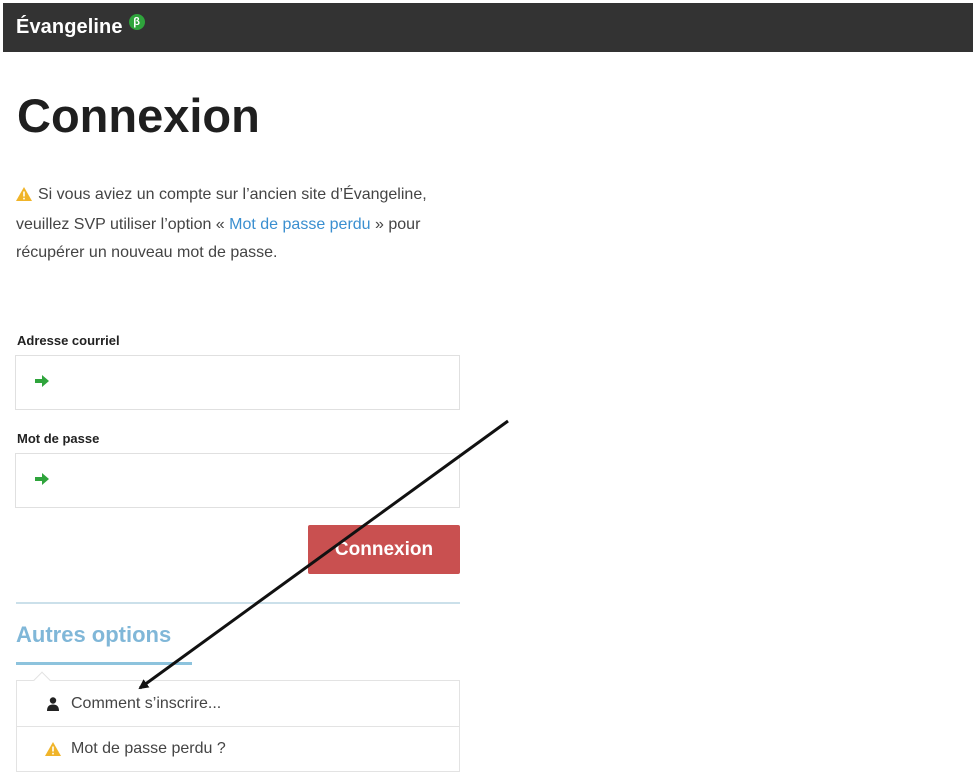  Describe the element at coordinates (69, 27) in the screenshot. I see `brand-logo: Évangeline` at that location.